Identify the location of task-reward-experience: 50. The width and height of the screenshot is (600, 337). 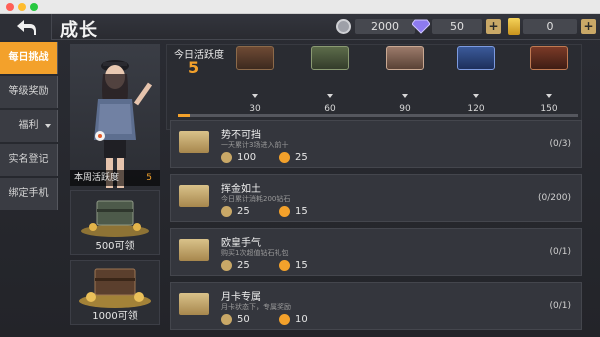
(235, 319).